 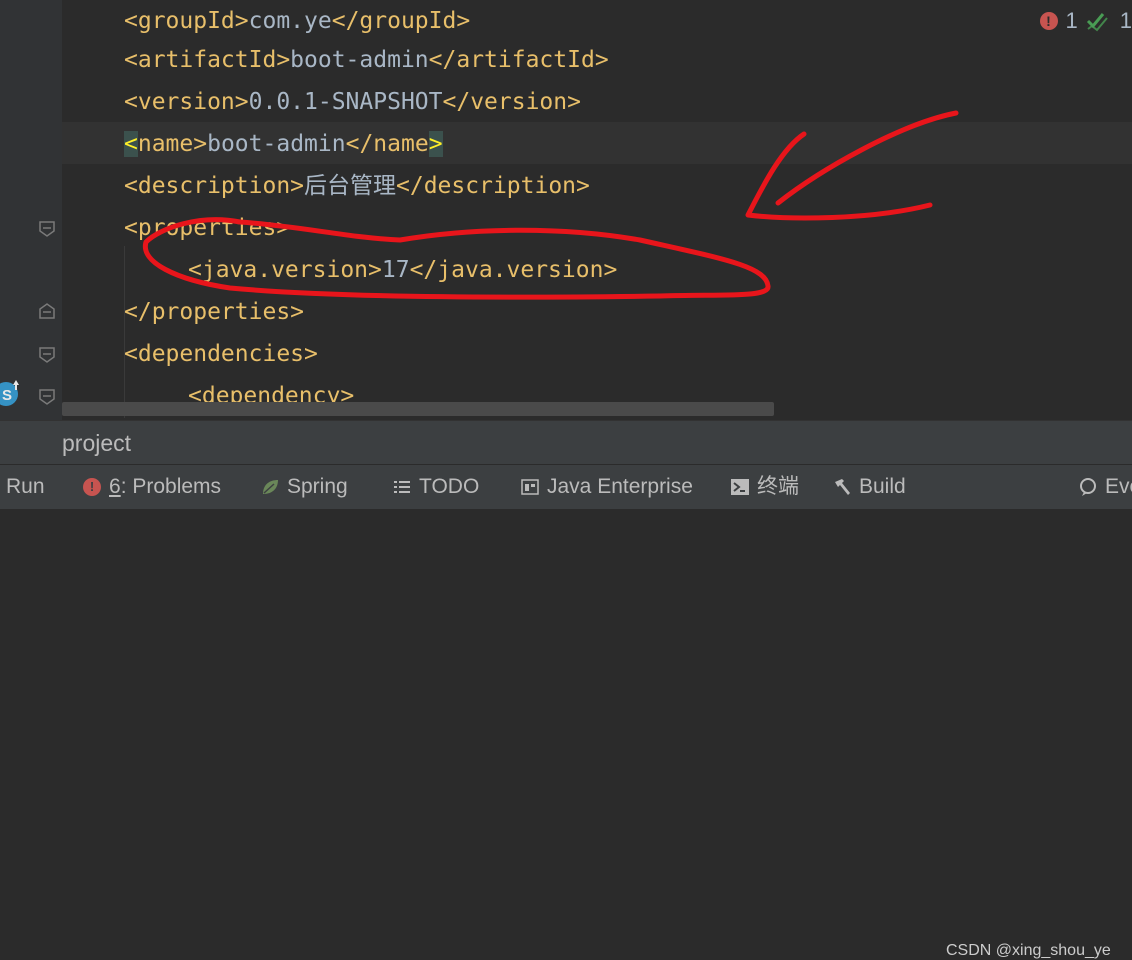 What do you see at coordinates (186, 102) in the screenshot?
I see `xml-open-tag: <version>` at bounding box center [186, 102].